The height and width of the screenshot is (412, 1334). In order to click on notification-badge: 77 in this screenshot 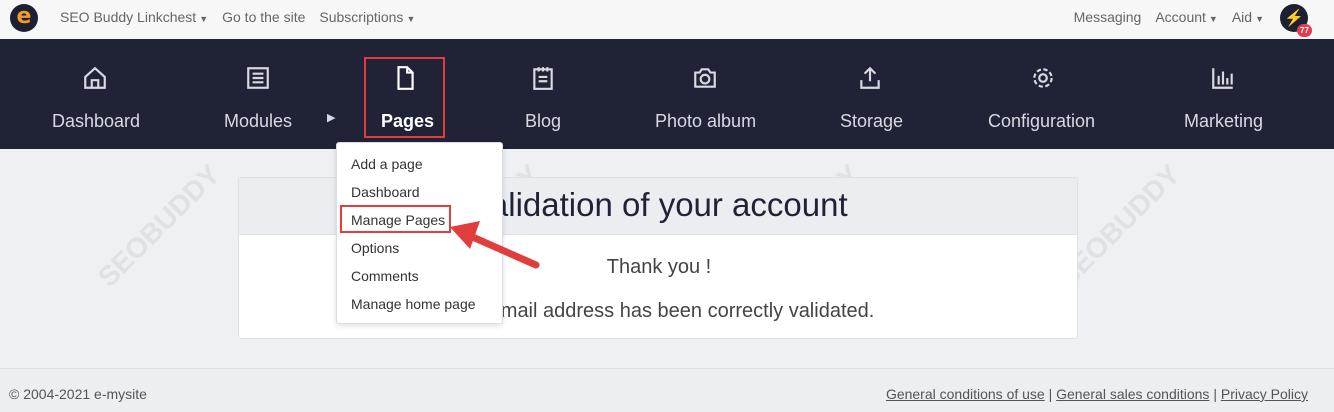, I will do `click(1304, 30)`.